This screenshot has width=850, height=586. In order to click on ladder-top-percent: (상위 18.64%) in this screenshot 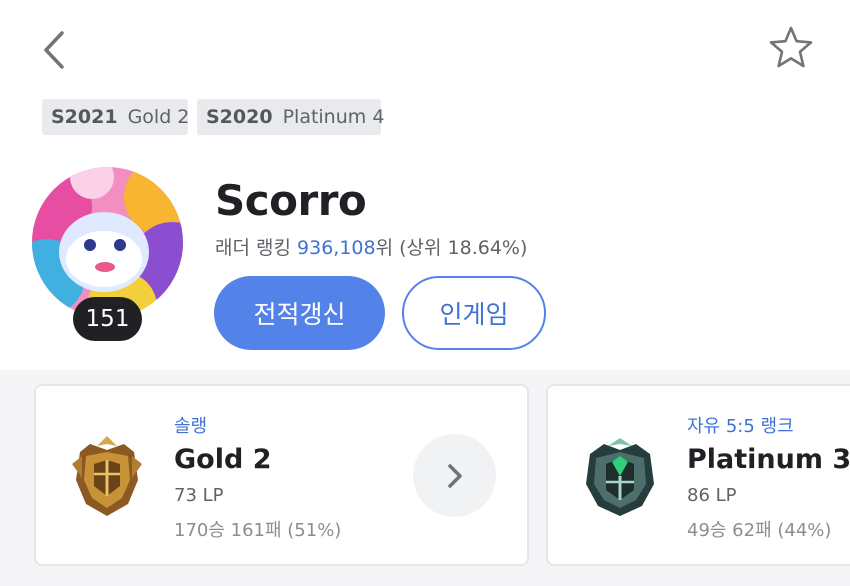, I will do `click(463, 248)`.